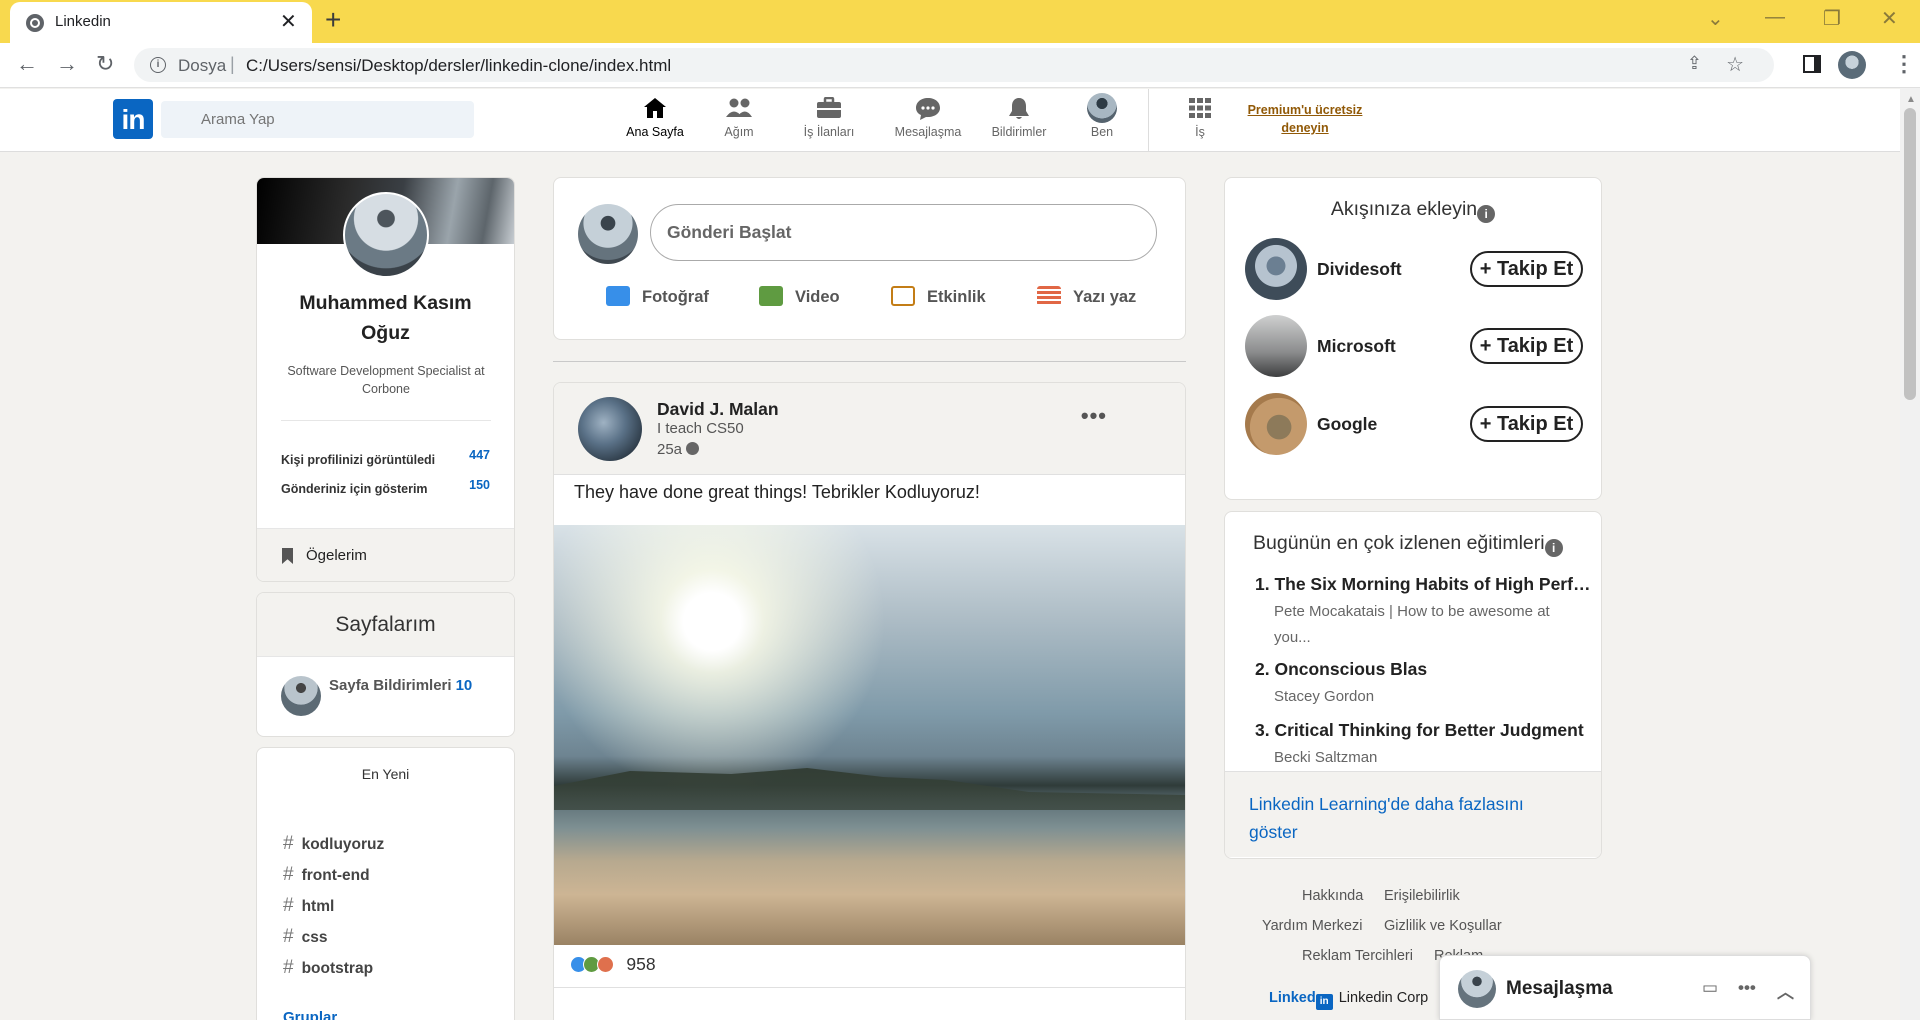 Image resolution: width=1920 pixels, height=1020 pixels. Describe the element at coordinates (928, 118) in the screenshot. I see `nav-messaging: Mesajlaşma` at that location.